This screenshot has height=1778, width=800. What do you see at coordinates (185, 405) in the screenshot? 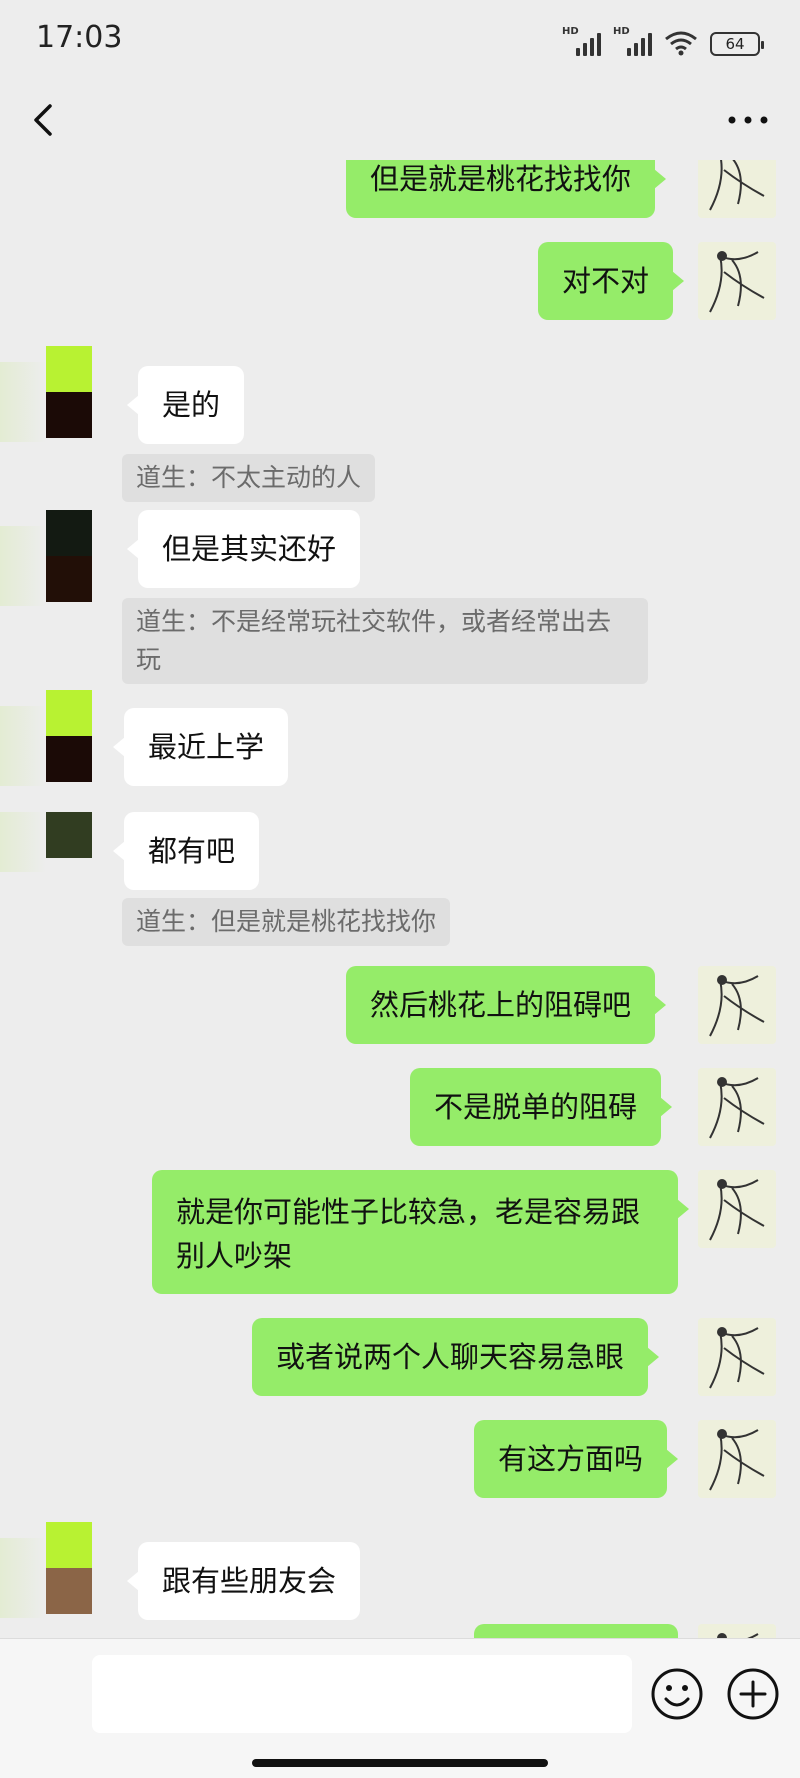
I see `message-bubble-theirs: 是的` at bounding box center [185, 405].